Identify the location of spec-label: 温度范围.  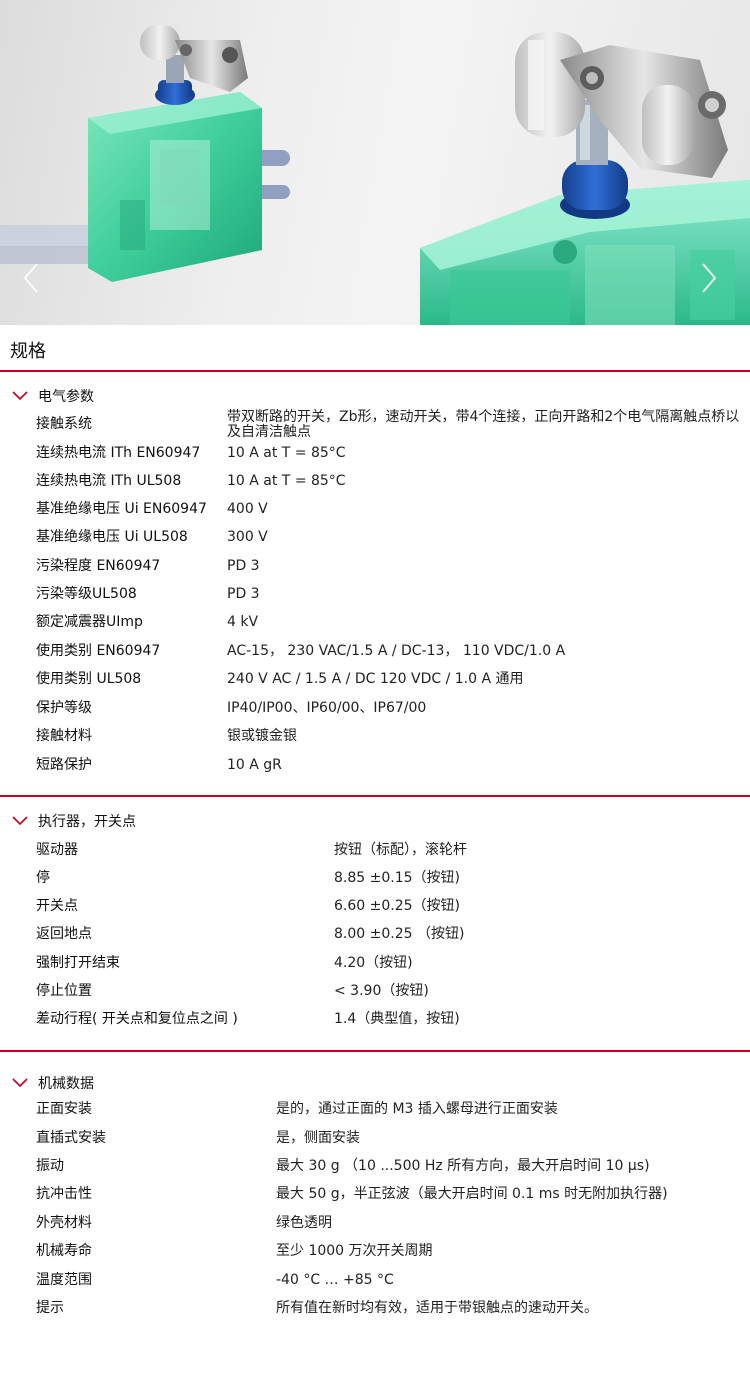
(64, 1280).